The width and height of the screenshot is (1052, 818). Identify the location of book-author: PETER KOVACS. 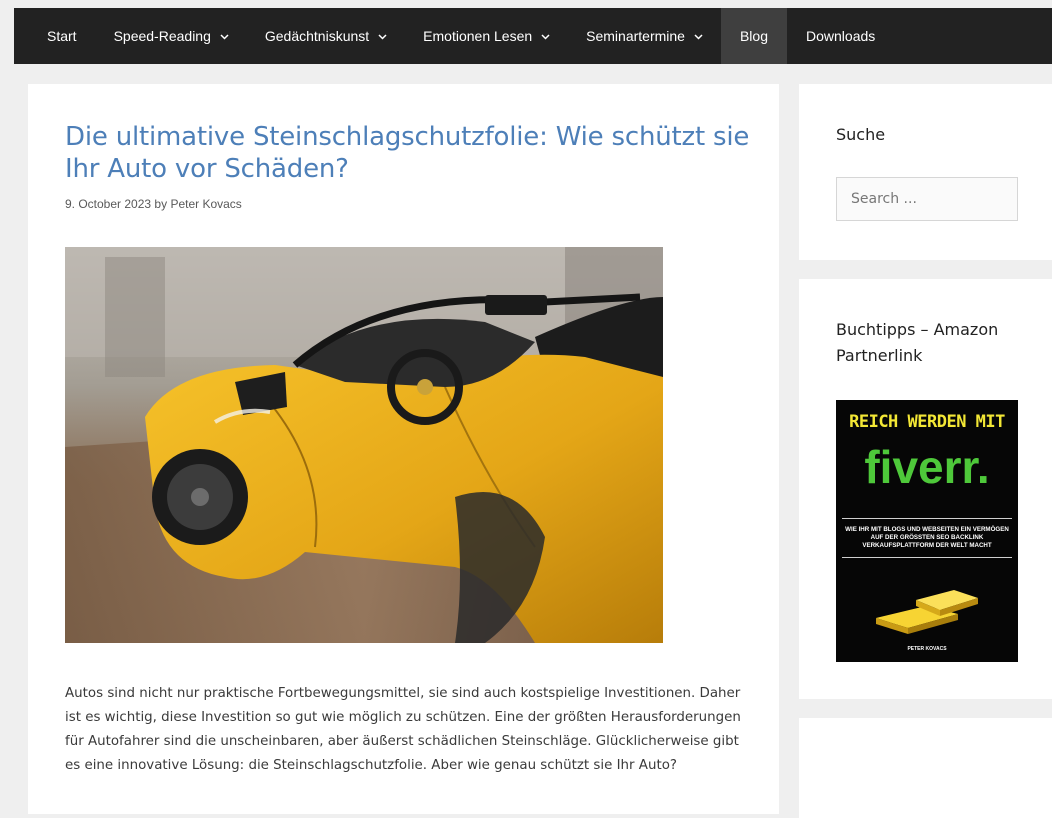
(927, 649).